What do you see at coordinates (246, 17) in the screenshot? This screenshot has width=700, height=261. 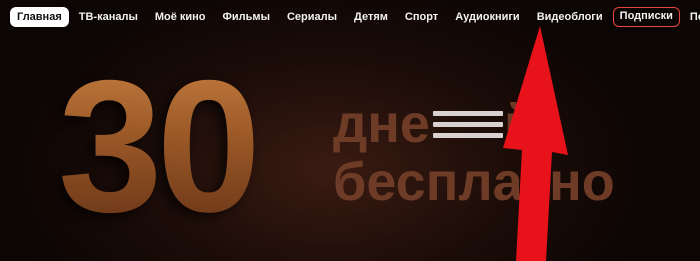 I see `nav-item-movies: Фильмы` at bounding box center [246, 17].